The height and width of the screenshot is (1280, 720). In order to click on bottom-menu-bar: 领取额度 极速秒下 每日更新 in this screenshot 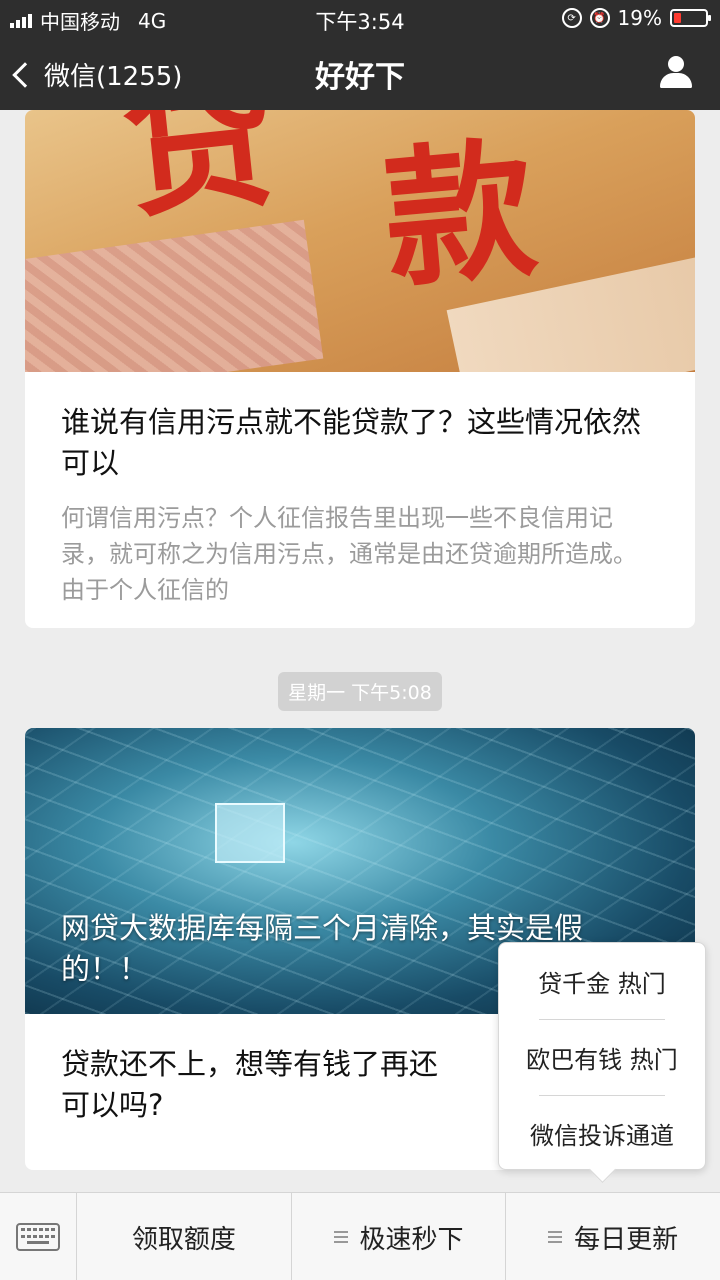, I will do `click(360, 1236)`.